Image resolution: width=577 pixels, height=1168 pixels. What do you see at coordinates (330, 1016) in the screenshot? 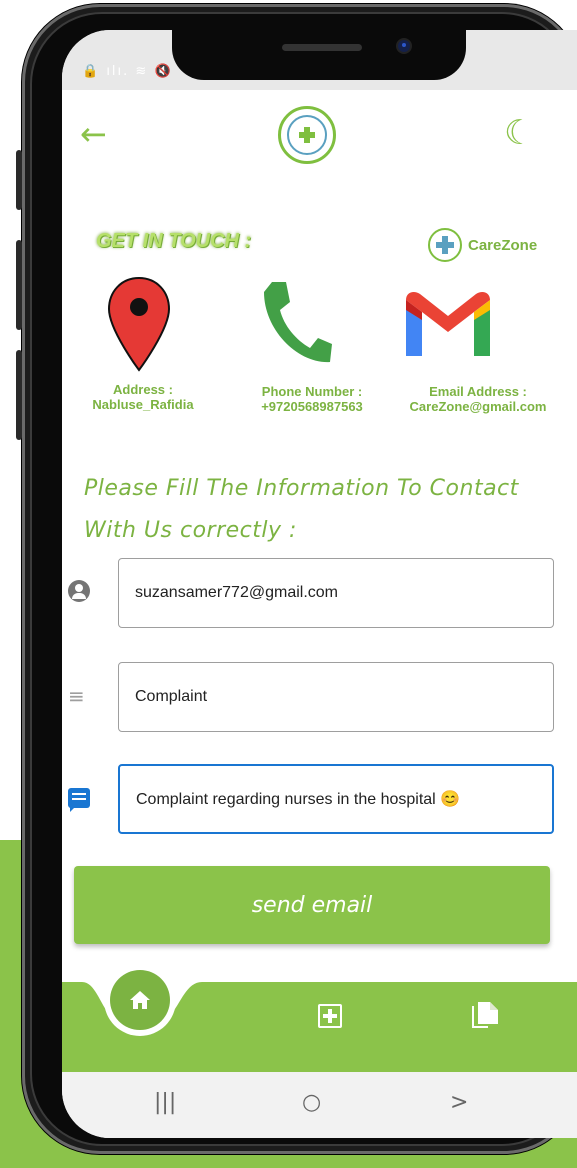
I see `nav-add-icon` at bounding box center [330, 1016].